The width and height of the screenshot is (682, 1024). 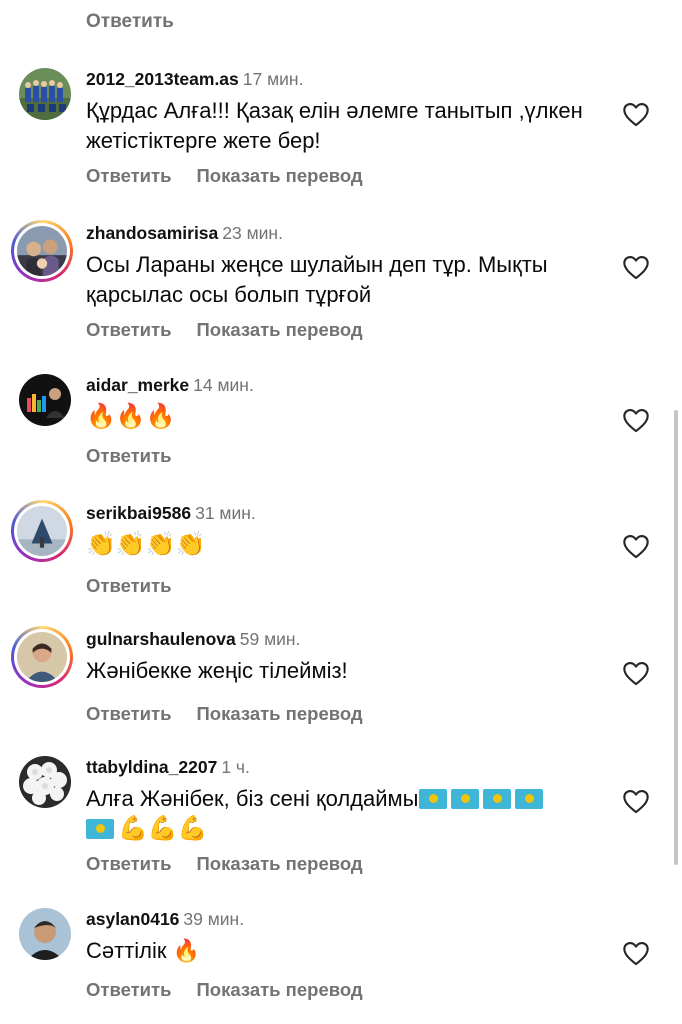 I want to click on username: asylan0416, so click(x=132, y=919).